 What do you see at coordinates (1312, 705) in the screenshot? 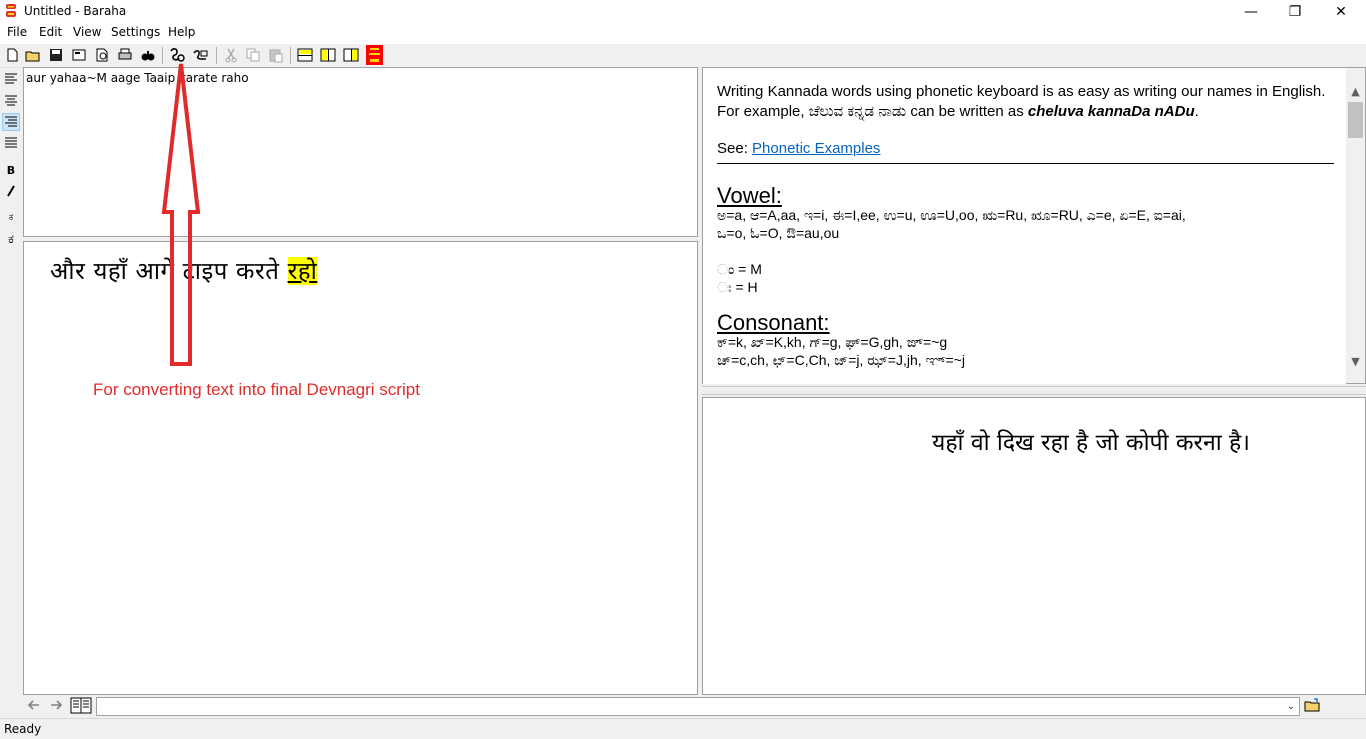
I see `open-folder-icon` at bounding box center [1312, 705].